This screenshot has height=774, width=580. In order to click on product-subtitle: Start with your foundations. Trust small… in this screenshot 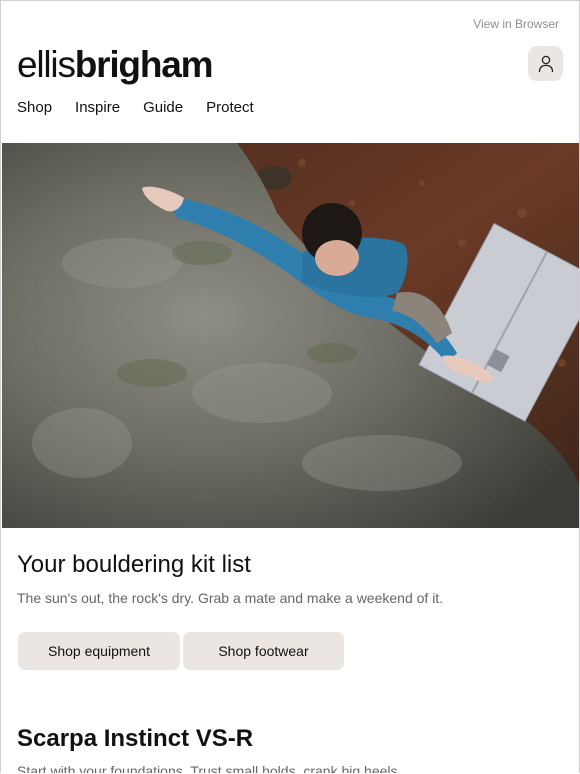, I will do `click(209, 768)`.